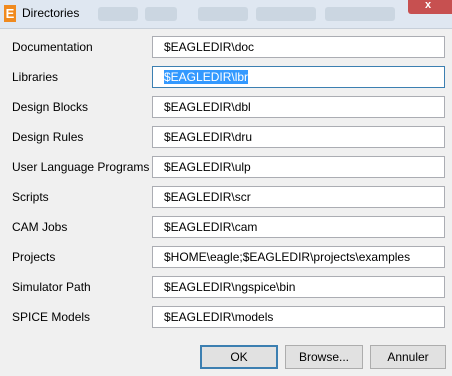 Image resolution: width=452 pixels, height=376 pixels. I want to click on title-bar: E Directories x, so click(226, 14).